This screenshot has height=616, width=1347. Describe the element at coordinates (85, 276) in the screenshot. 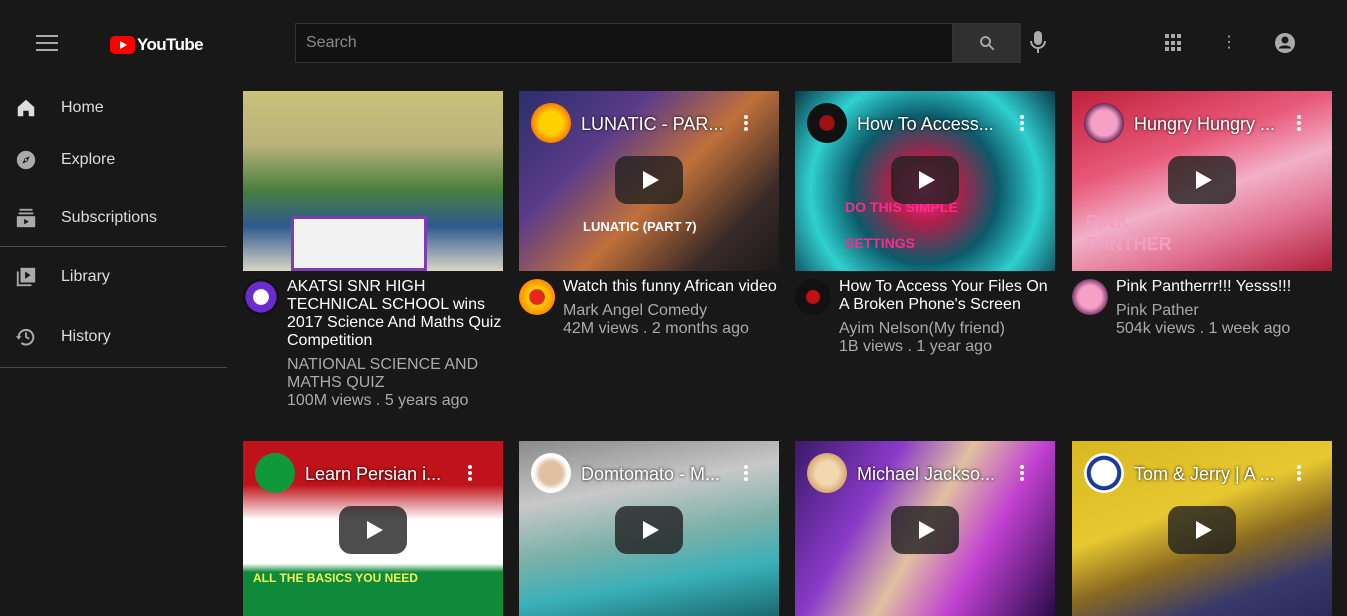

I see `sidebar-item-label: Library` at that location.